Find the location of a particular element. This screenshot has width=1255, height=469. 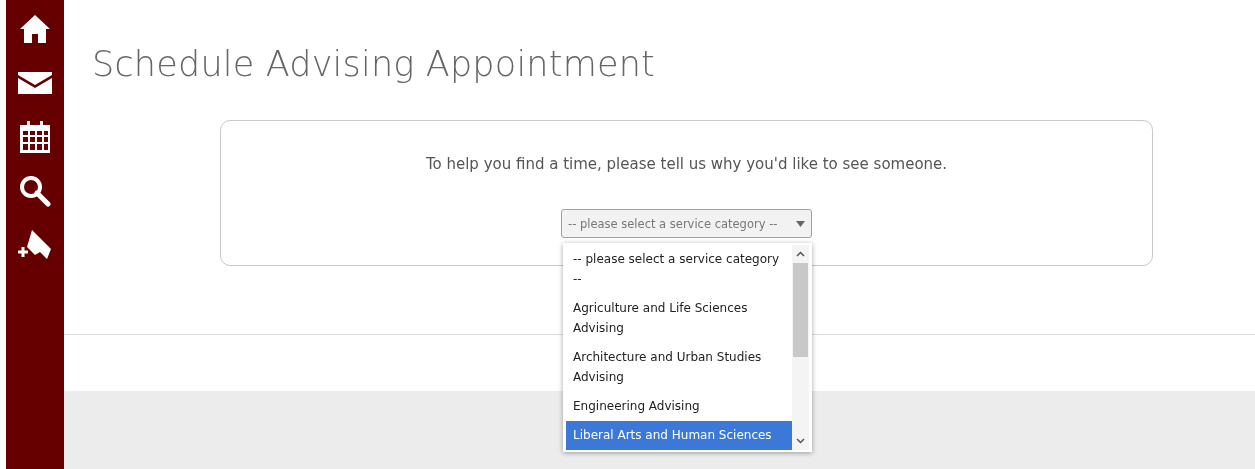

scrollbar is located at coordinates (800, 347).